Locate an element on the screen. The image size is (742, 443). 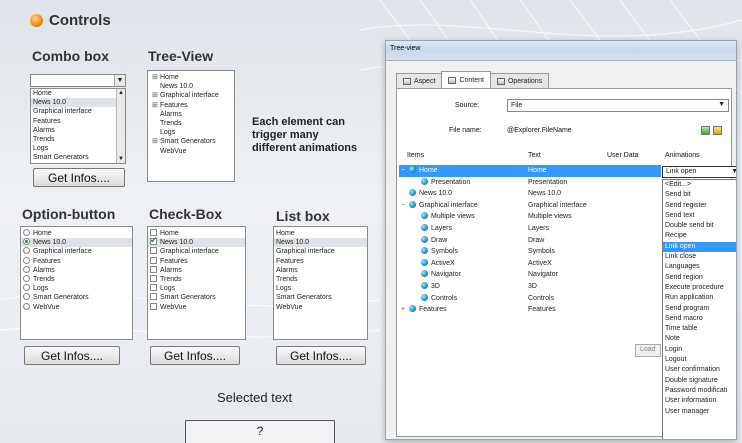
radio-option: News 10.0 is located at coordinates (76, 243).